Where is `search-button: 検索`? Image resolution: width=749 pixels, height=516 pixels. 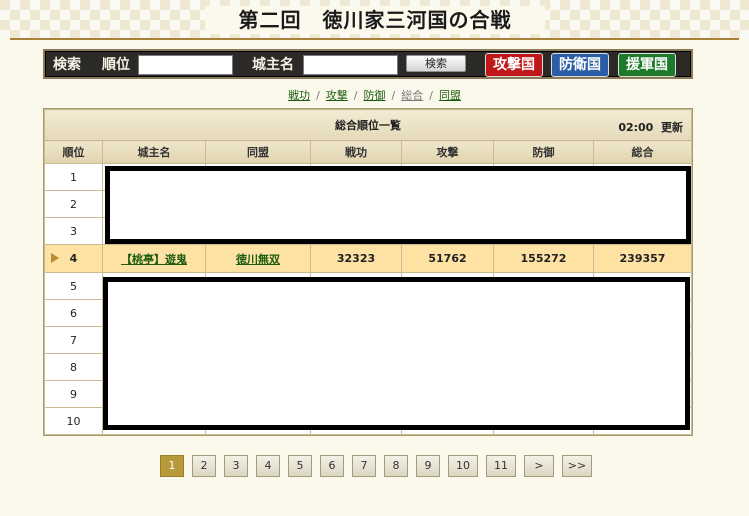 search-button: 検索 is located at coordinates (436, 63).